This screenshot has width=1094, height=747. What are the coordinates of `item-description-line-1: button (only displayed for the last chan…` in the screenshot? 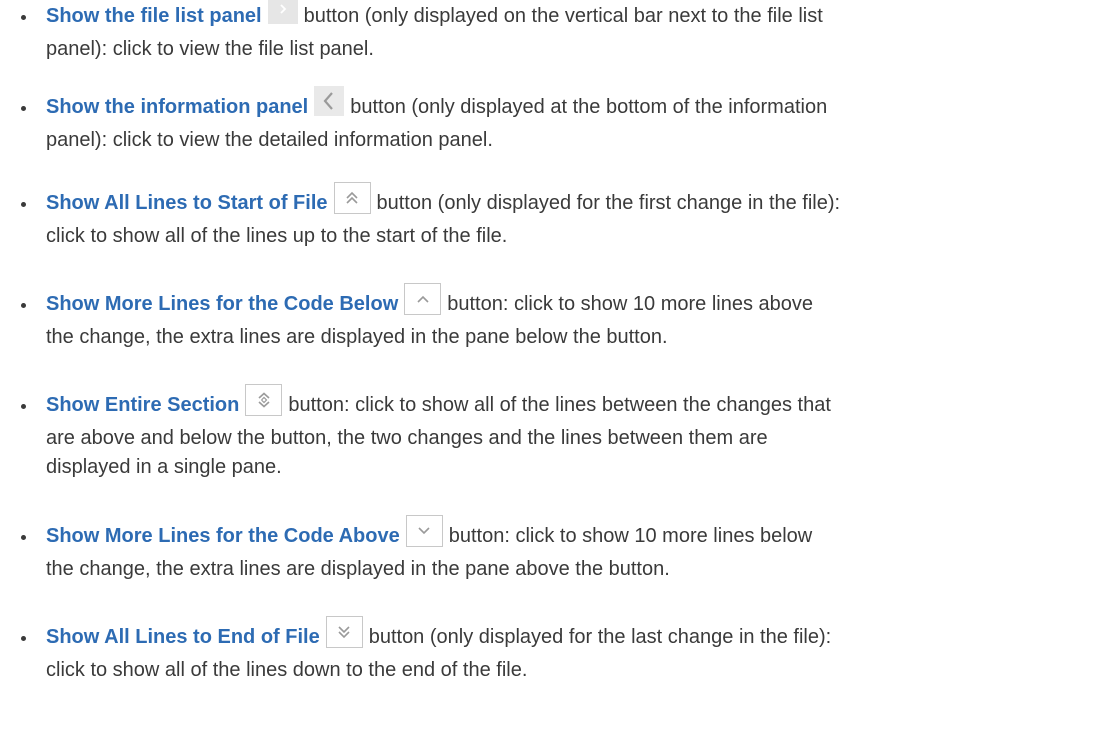 It's located at (600, 637).